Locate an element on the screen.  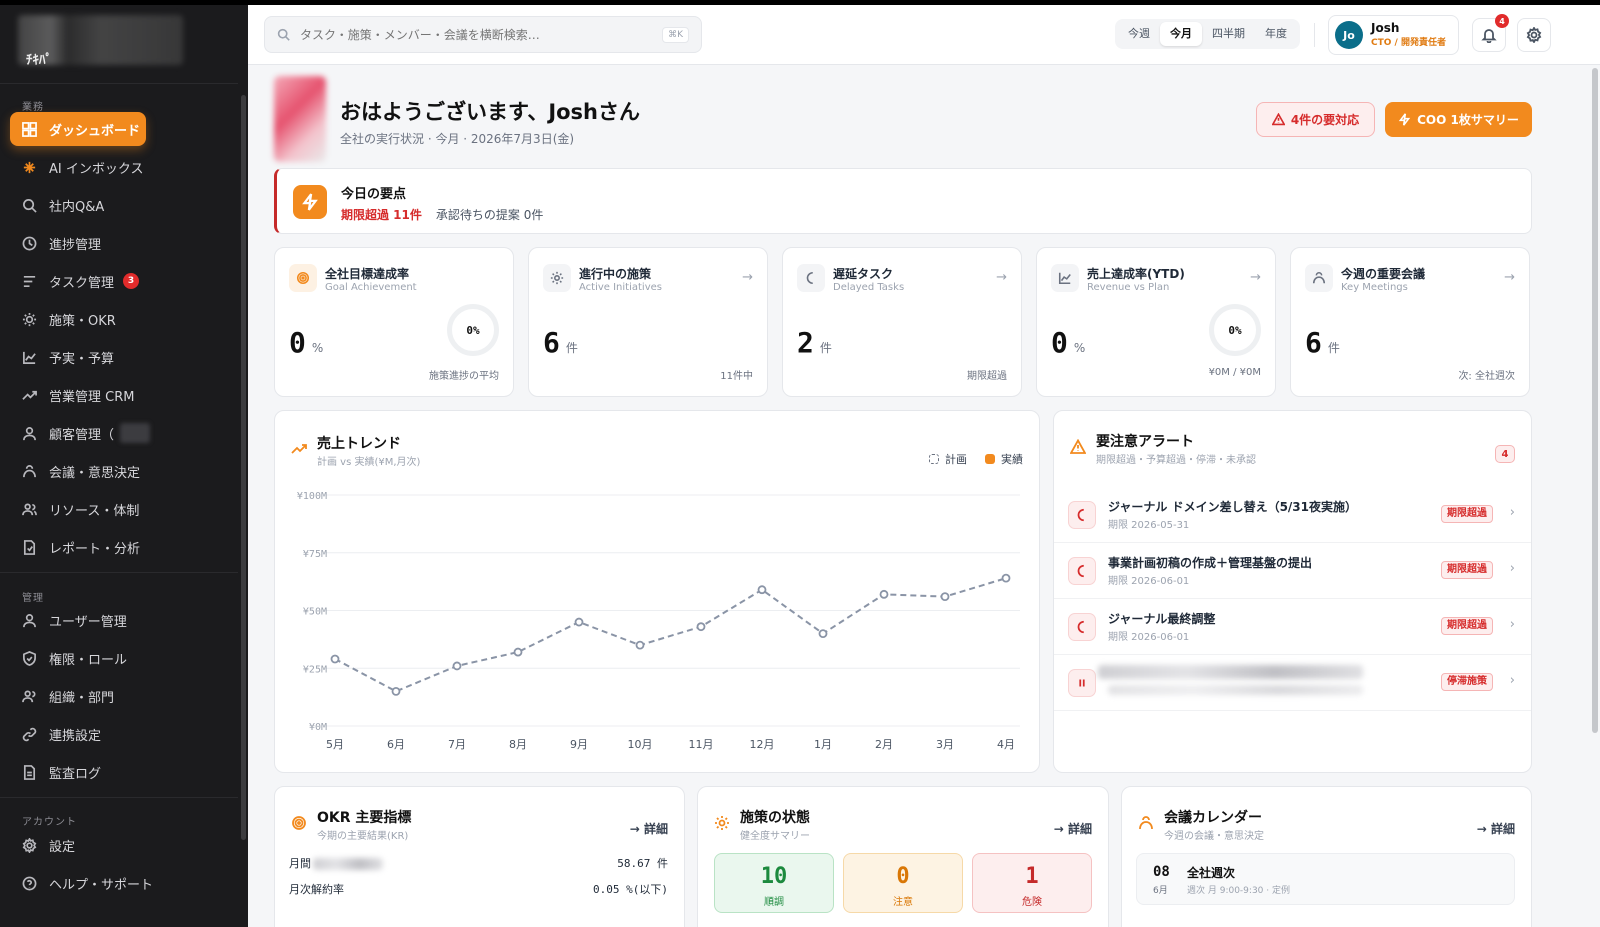
period-month: 今月 is located at coordinates (1181, 34).